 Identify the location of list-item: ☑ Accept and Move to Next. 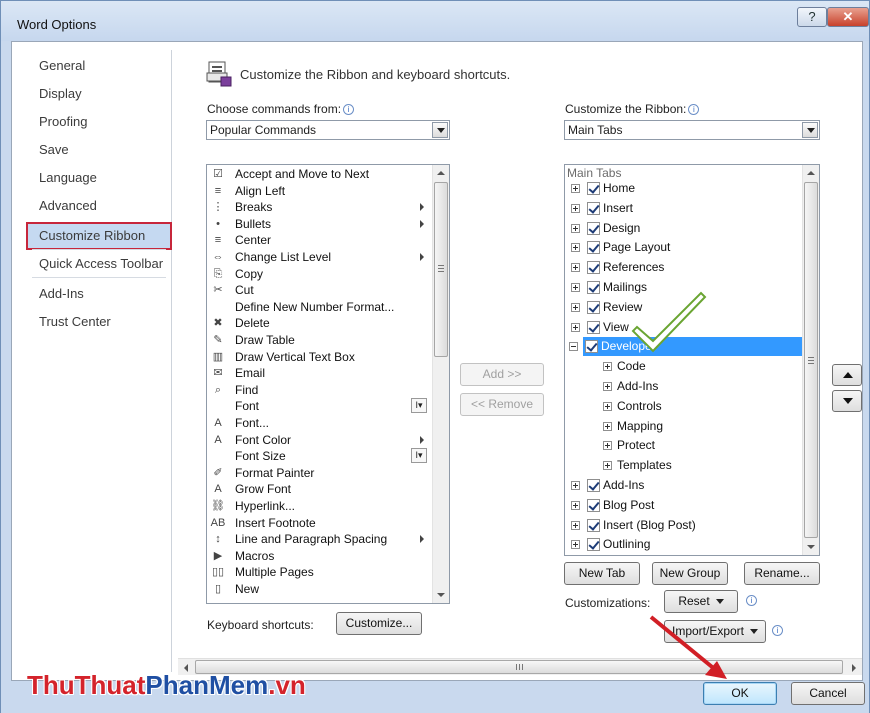
(318, 174).